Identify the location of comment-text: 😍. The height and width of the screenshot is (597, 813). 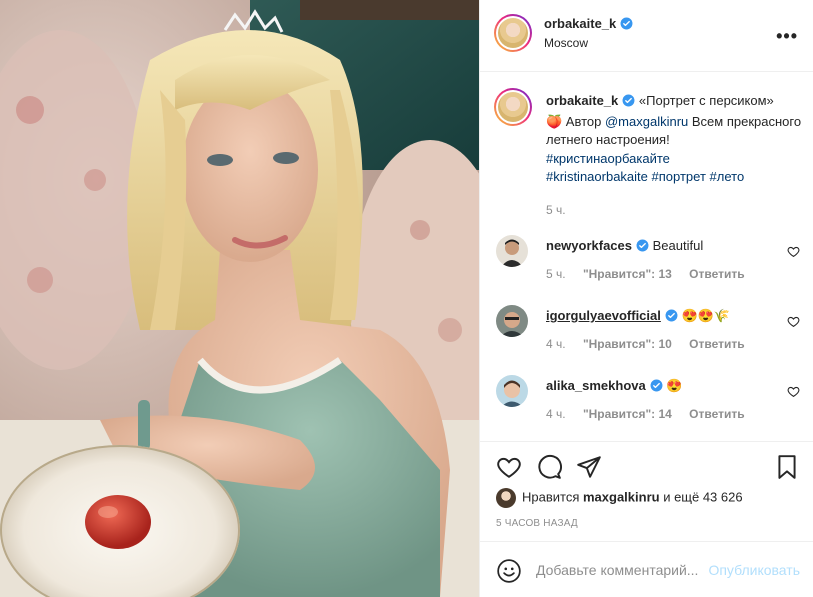
(674, 385).